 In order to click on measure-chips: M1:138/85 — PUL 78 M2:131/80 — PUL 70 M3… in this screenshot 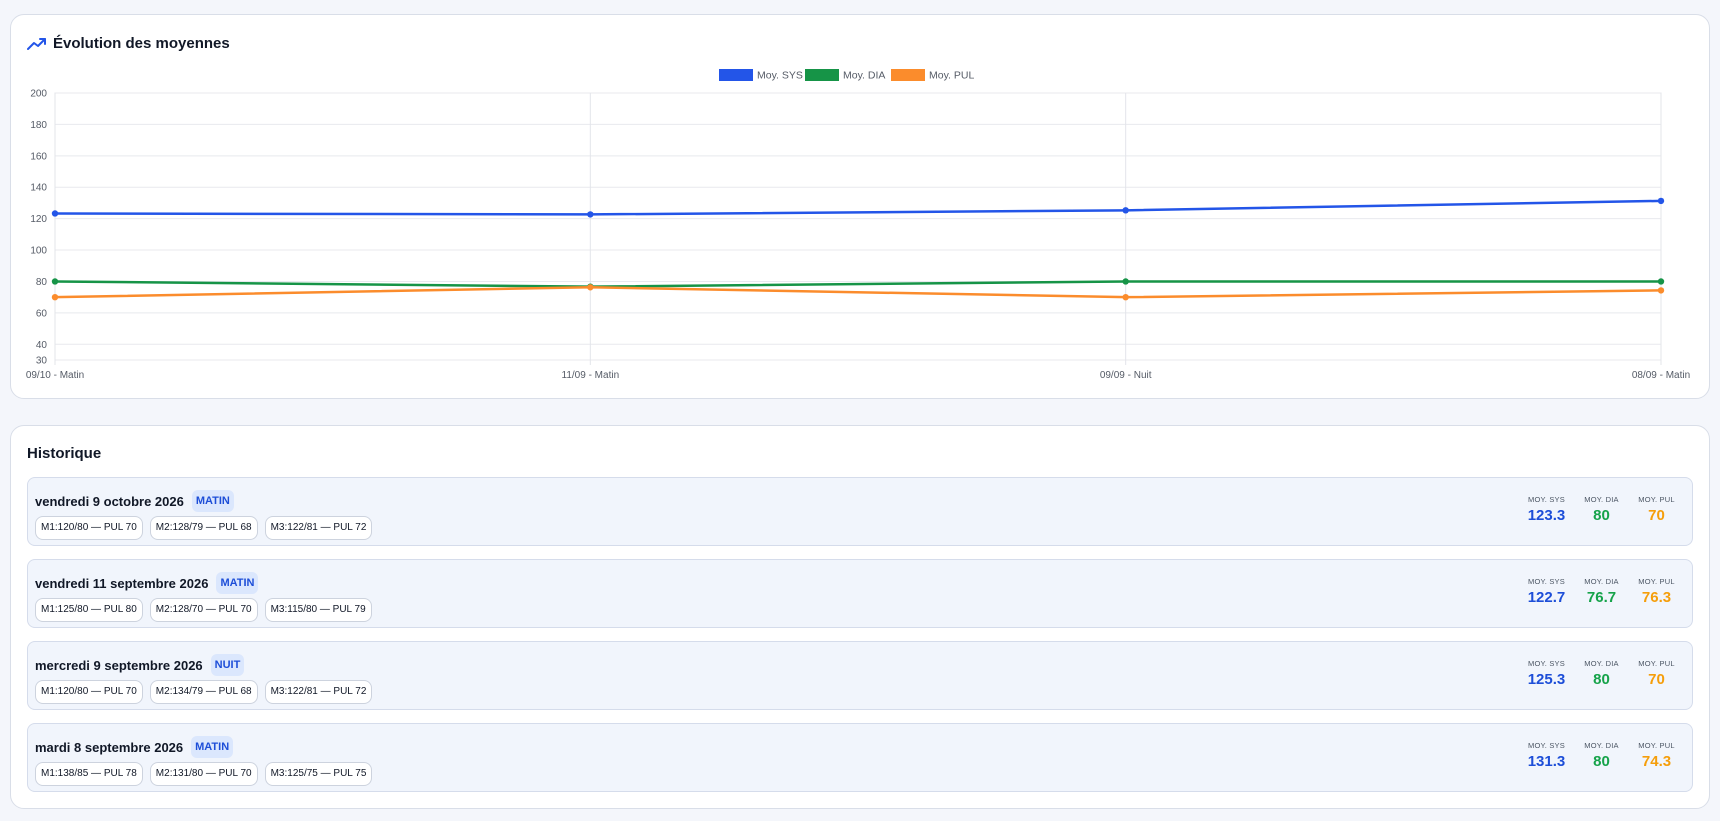, I will do `click(204, 774)`.